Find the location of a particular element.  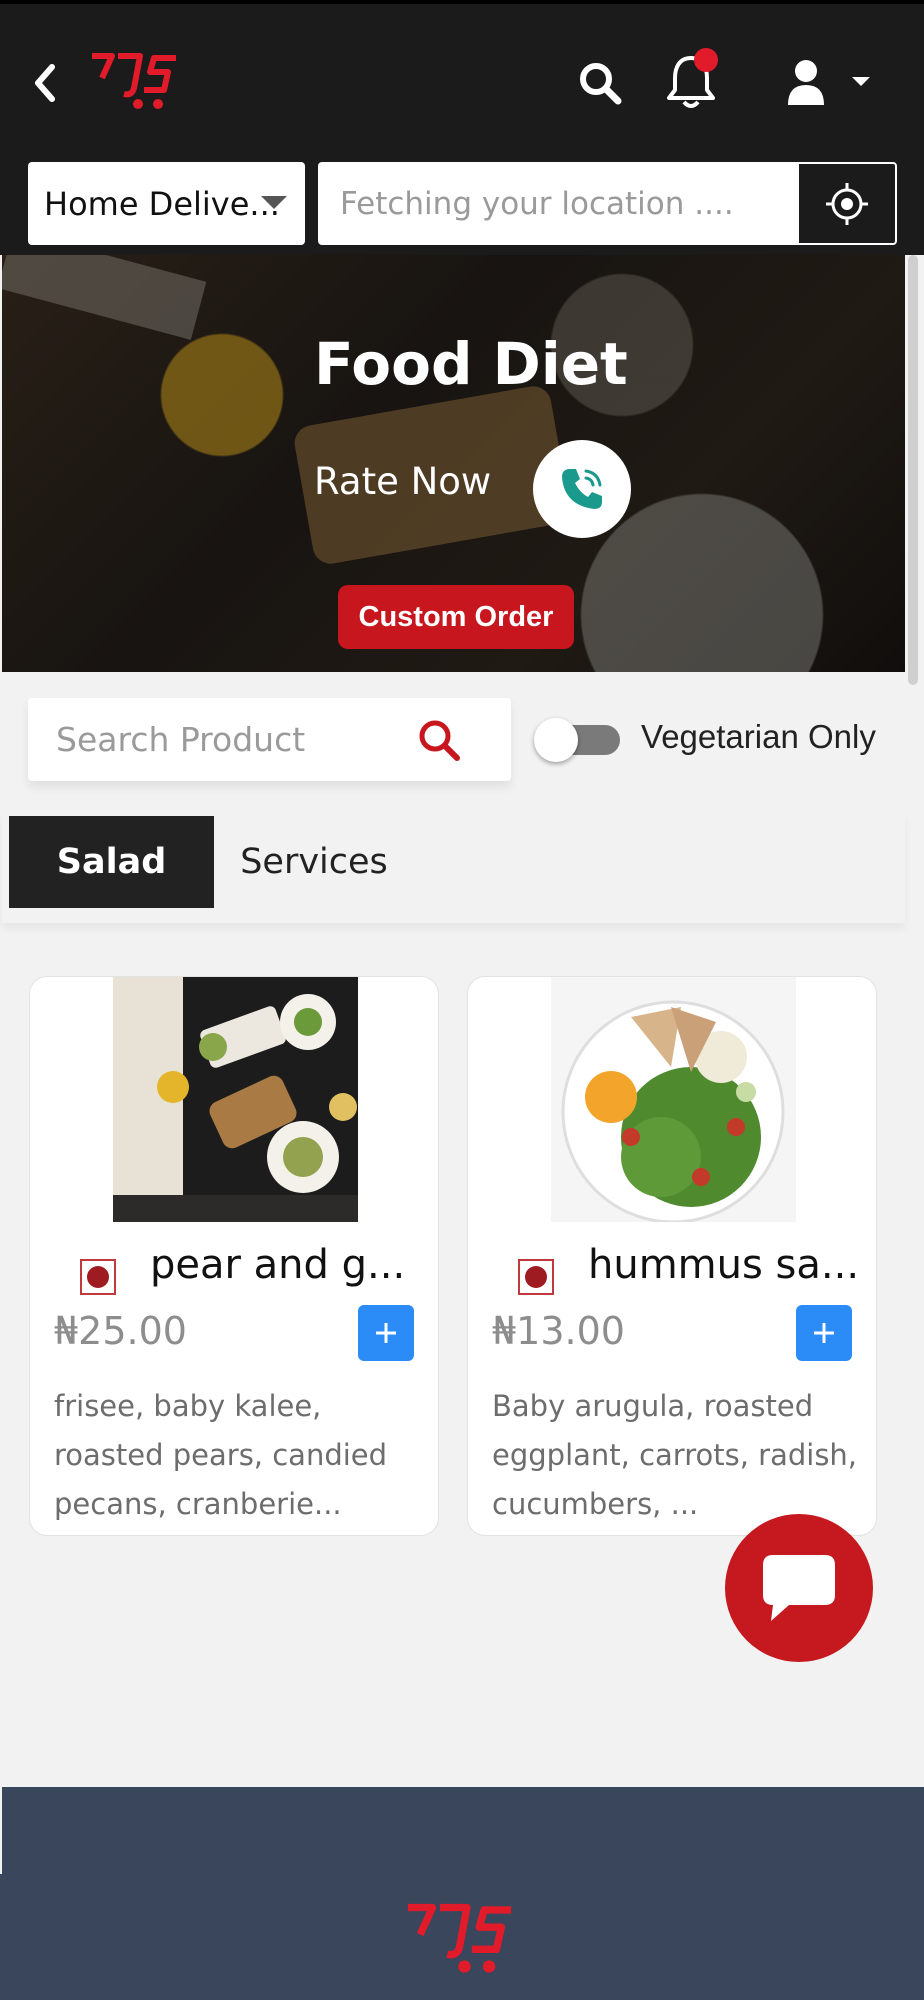

phone-icon is located at coordinates (582, 489).